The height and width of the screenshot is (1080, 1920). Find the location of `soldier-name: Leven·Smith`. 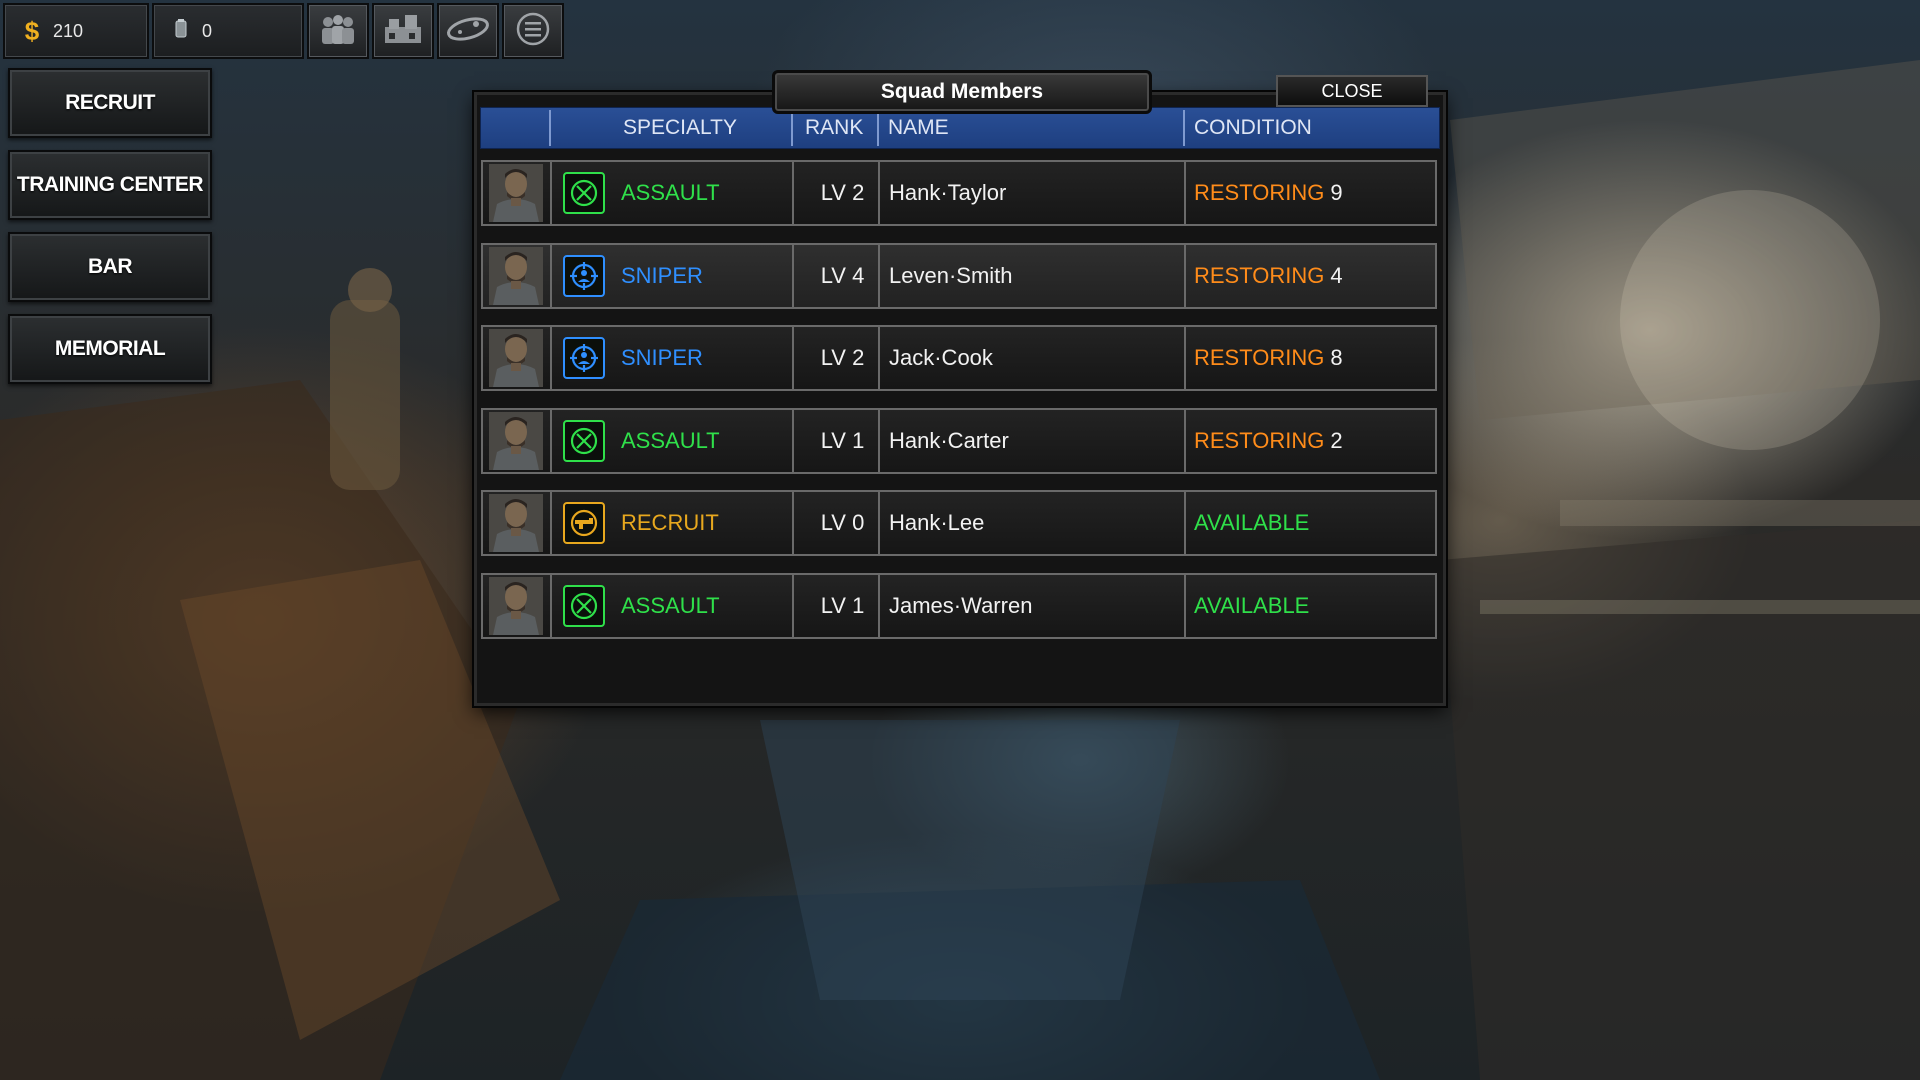

soldier-name: Leven·Smith is located at coordinates (951, 275).